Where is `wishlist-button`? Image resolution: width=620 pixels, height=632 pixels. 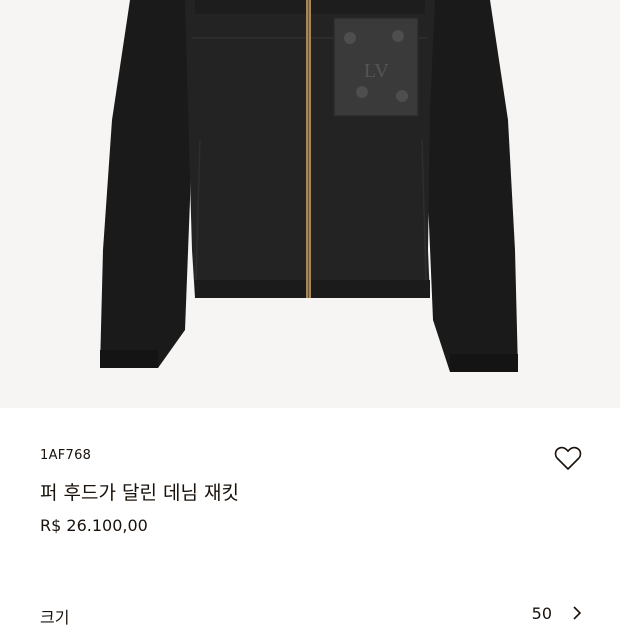
wishlist-button is located at coordinates (568, 458).